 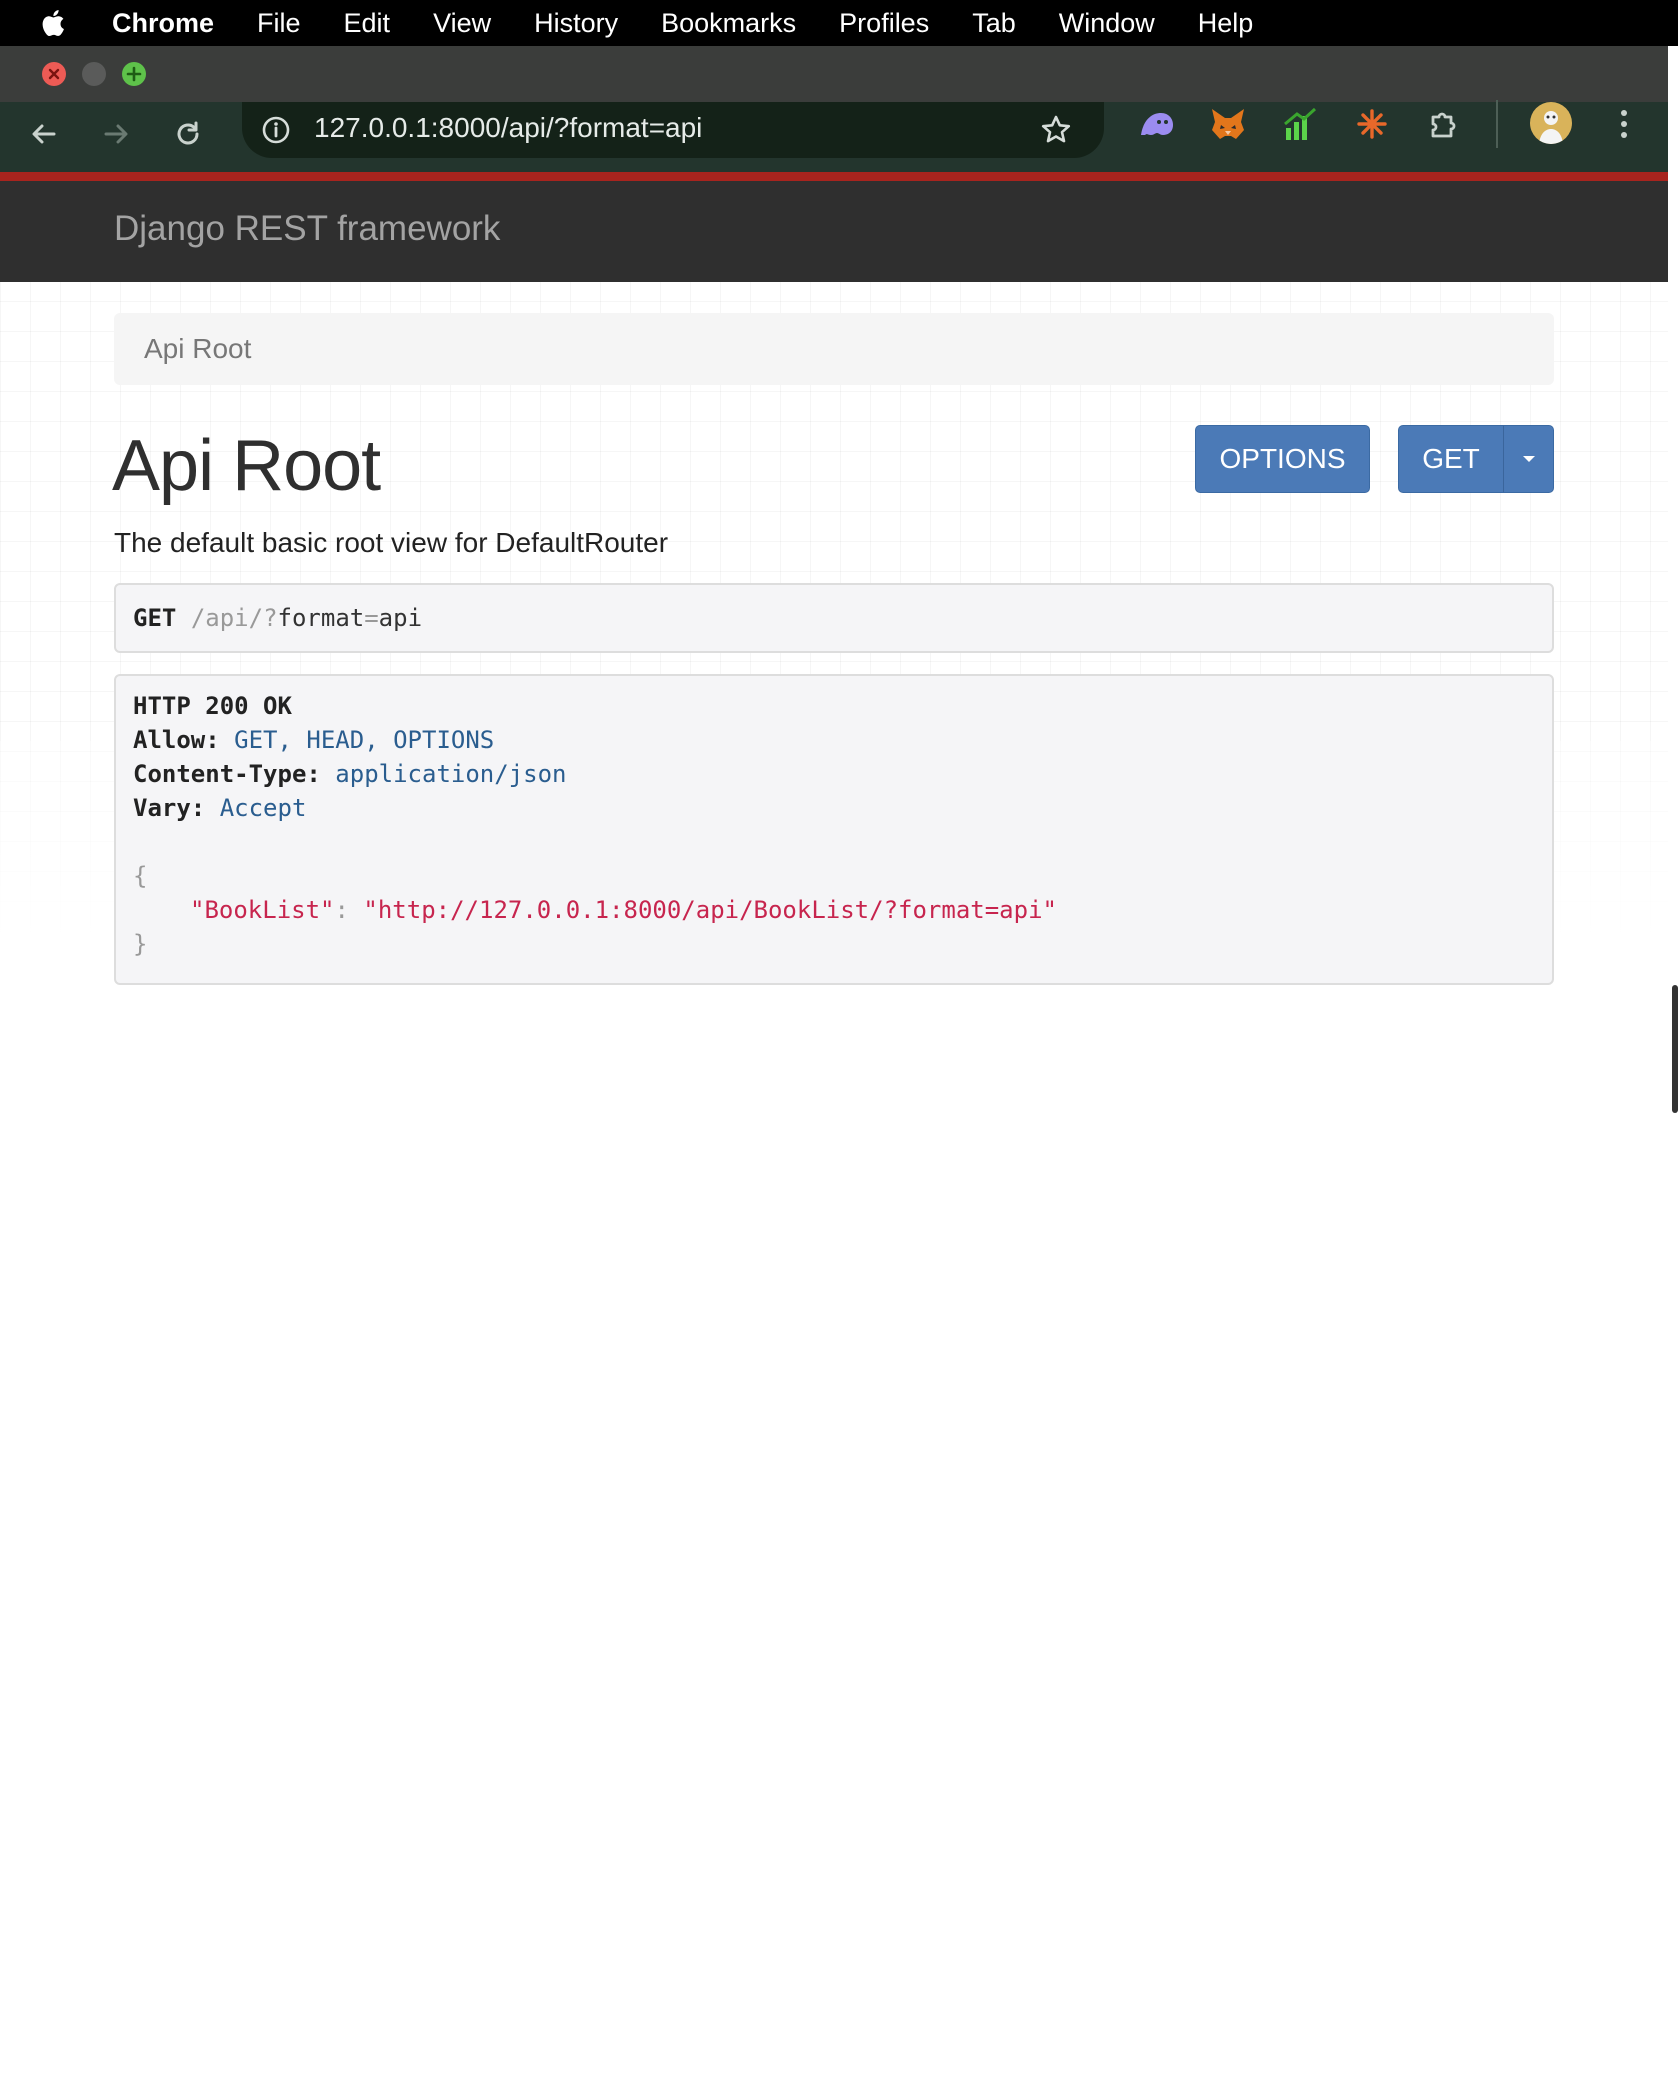 What do you see at coordinates (1156, 124) in the screenshot?
I see `ghost-extension-icon` at bounding box center [1156, 124].